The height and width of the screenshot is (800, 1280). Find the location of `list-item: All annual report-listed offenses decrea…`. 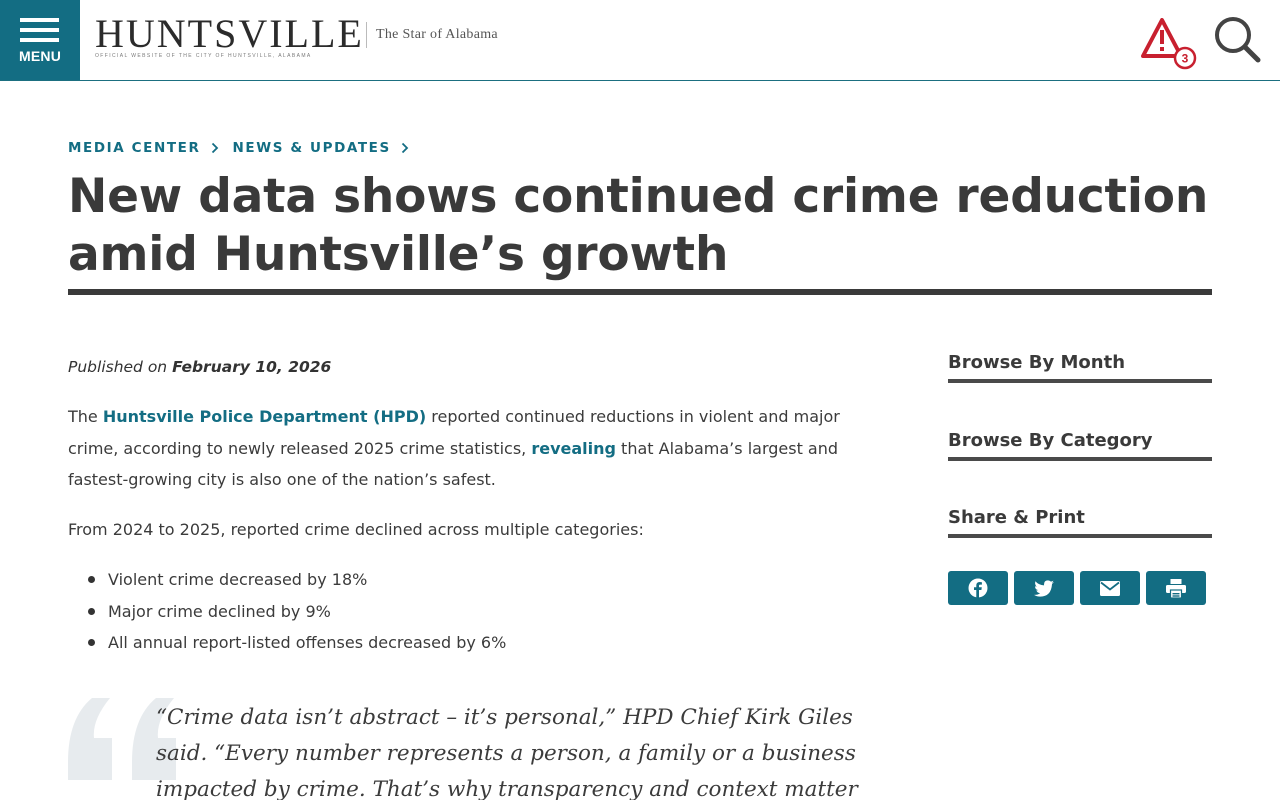

list-item: All annual report-listed offenses decrea… is located at coordinates (296, 643).